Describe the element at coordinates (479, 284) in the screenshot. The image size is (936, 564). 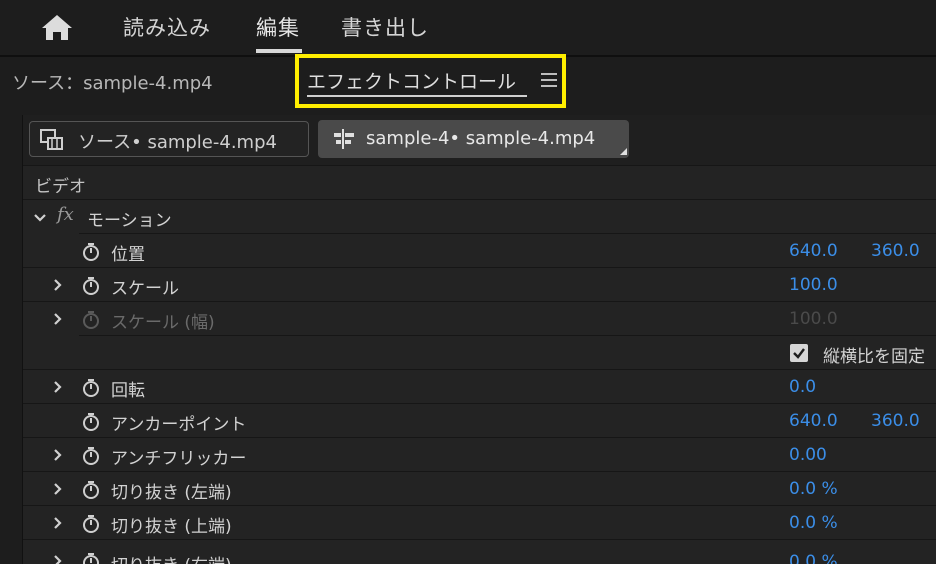
I see `property-row-scale: スケール 100.0` at that location.